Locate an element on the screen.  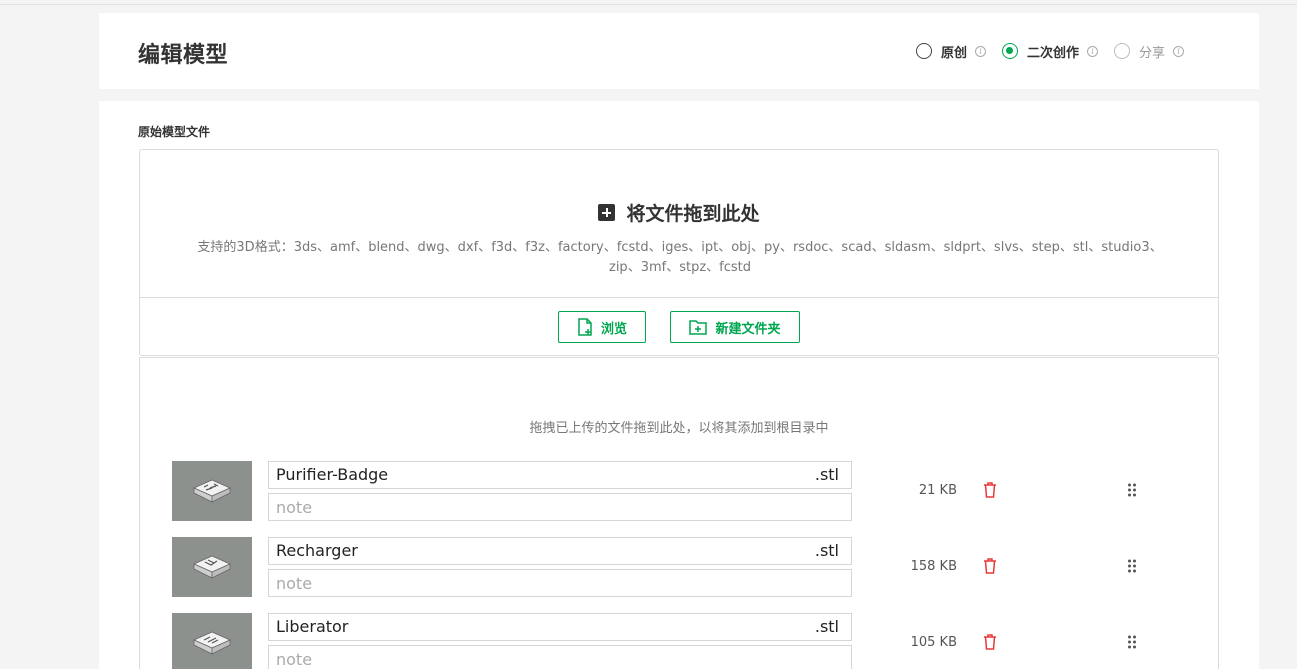
radio-derivative-circle is located at coordinates (1010, 51).